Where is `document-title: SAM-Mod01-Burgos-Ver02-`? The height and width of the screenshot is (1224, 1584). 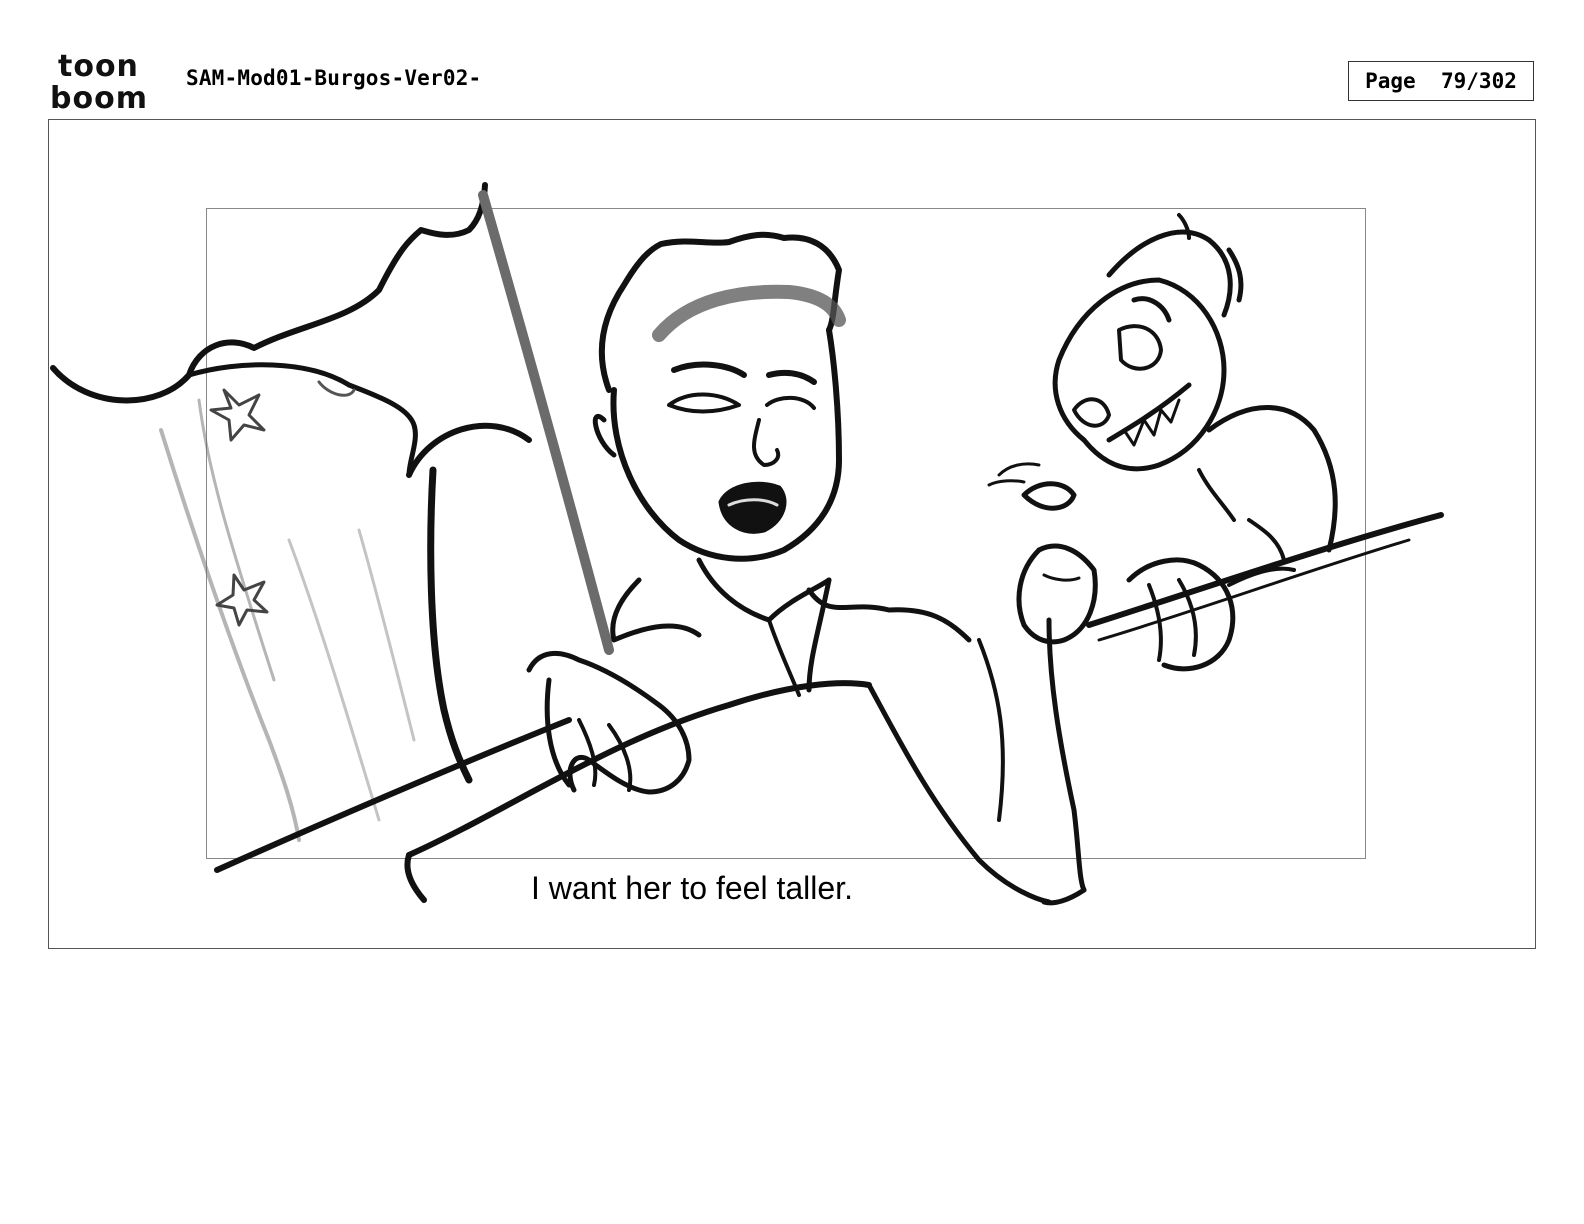 document-title: SAM-Mod01-Burgos-Ver02- is located at coordinates (334, 78).